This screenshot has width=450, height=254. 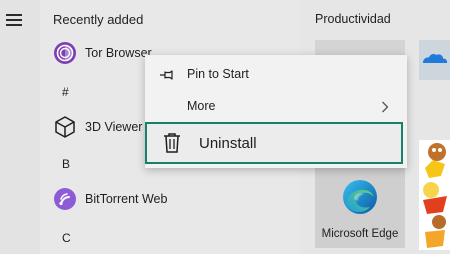 I want to click on menu-item-uninstall: Uninstall, so click(x=274, y=143).